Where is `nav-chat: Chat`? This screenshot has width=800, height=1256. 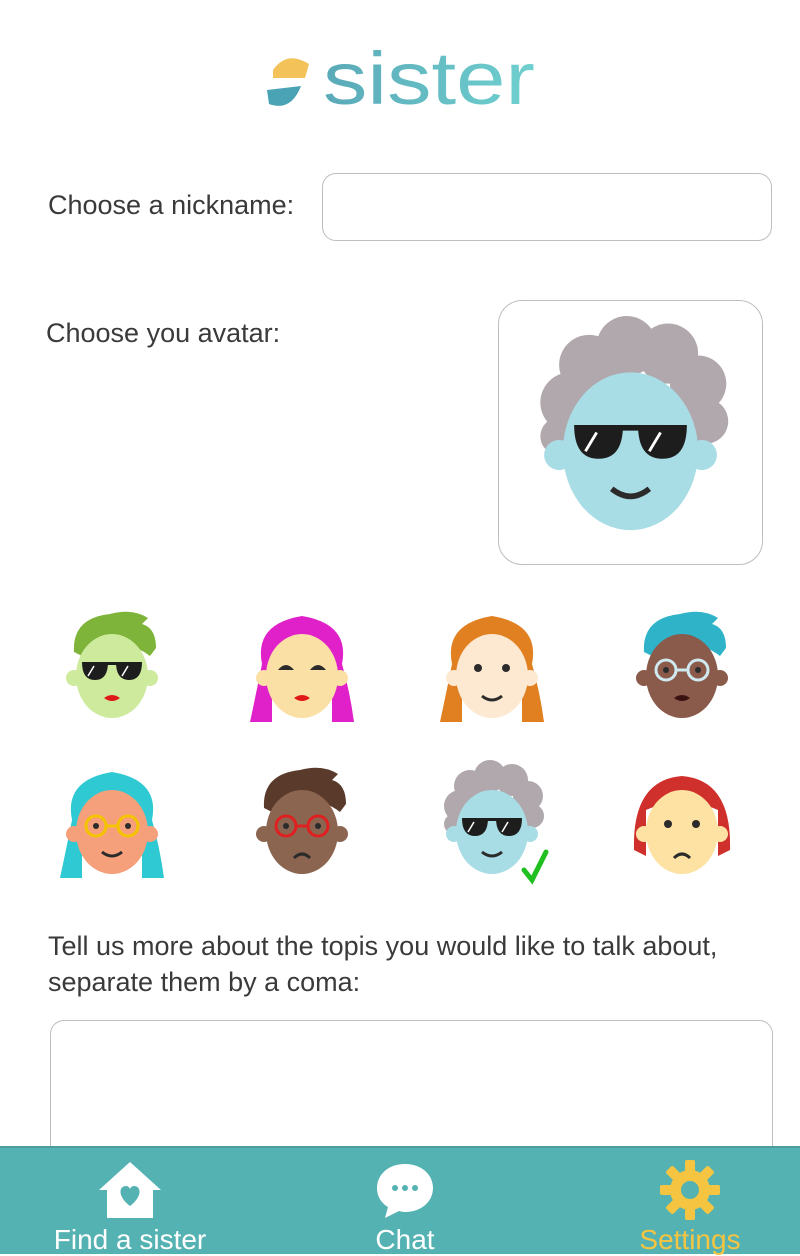 nav-chat: Chat is located at coordinates (405, 1202).